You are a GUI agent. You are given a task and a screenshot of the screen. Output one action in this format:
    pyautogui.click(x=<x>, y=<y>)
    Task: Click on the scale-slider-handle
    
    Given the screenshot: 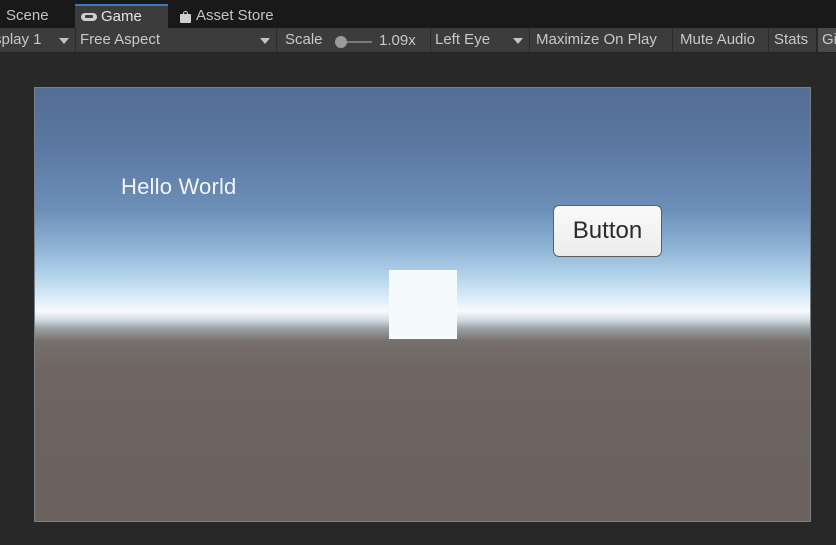 What is the action you would take?
    pyautogui.click(x=341, y=42)
    